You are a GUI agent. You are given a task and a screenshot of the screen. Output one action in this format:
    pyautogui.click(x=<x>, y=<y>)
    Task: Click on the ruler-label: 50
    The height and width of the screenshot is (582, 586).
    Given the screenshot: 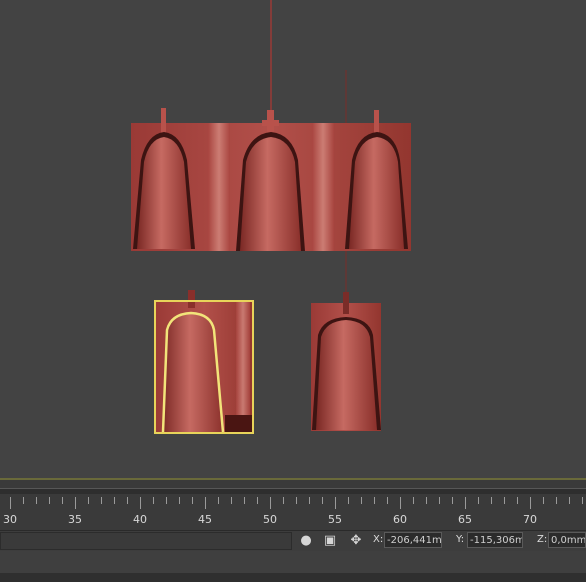 What is the action you would take?
    pyautogui.click(x=270, y=519)
    